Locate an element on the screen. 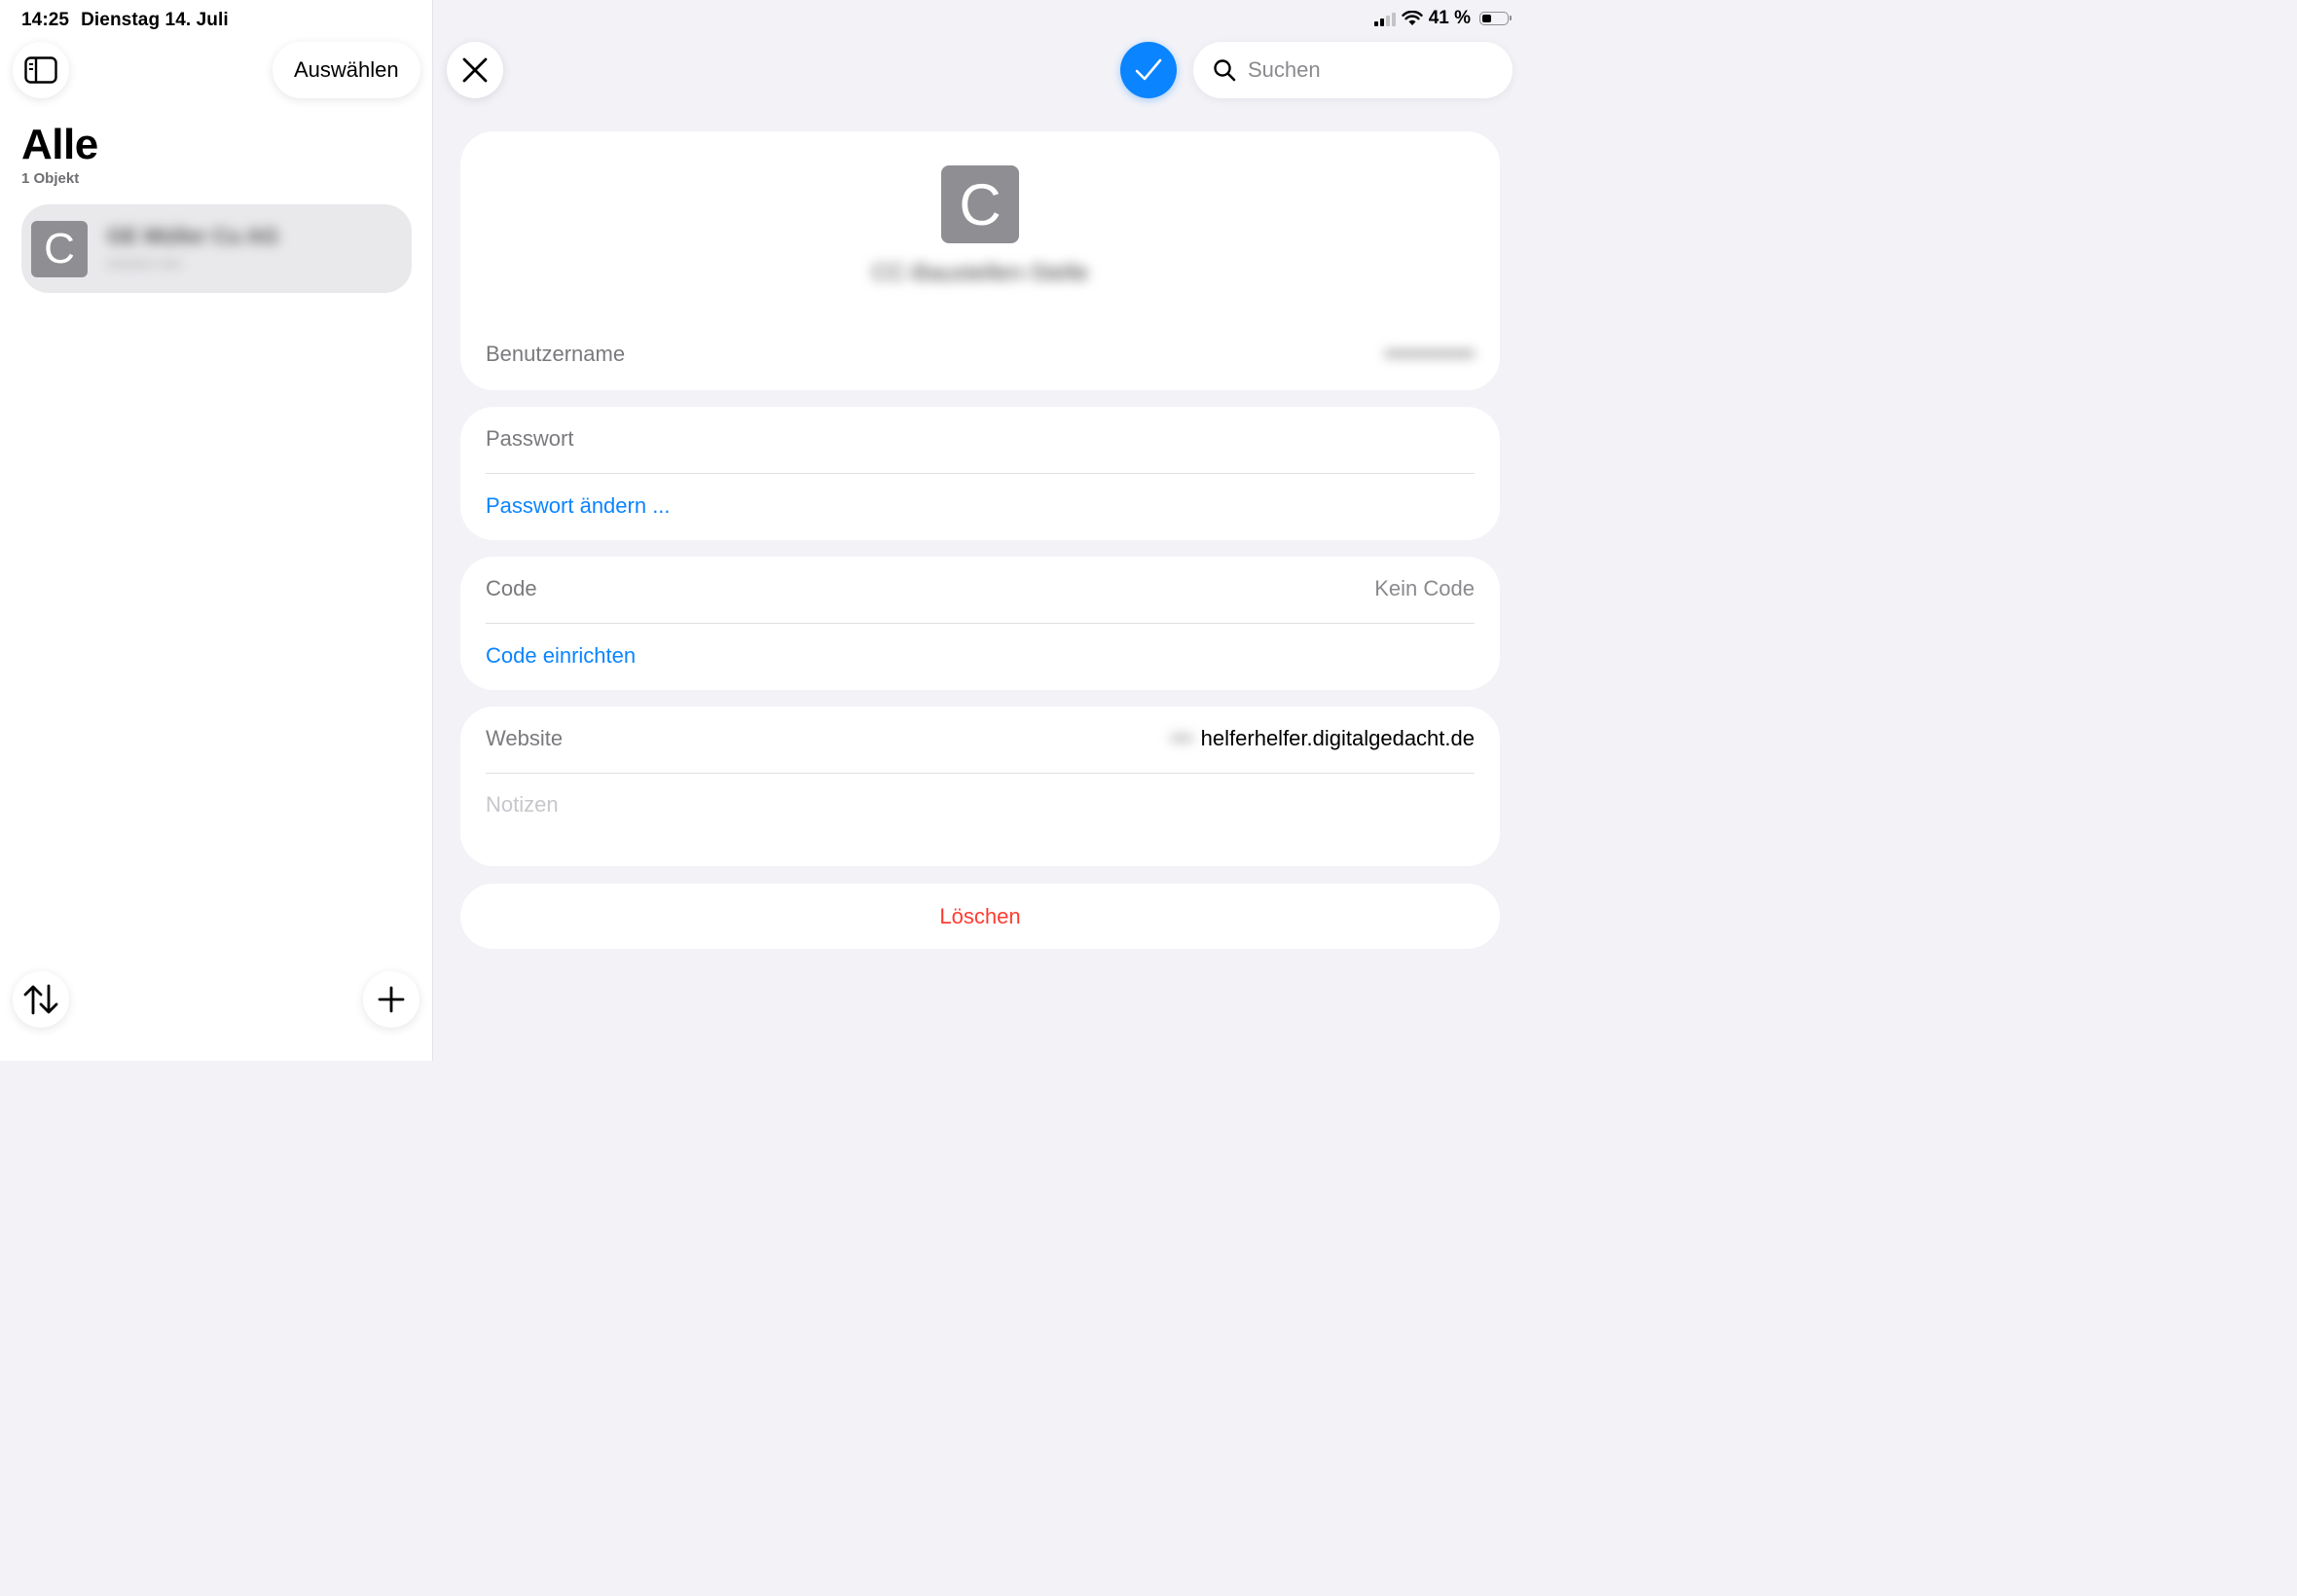 This screenshot has height=1596, width=2297. username-label: Benutzername is located at coordinates (556, 354).